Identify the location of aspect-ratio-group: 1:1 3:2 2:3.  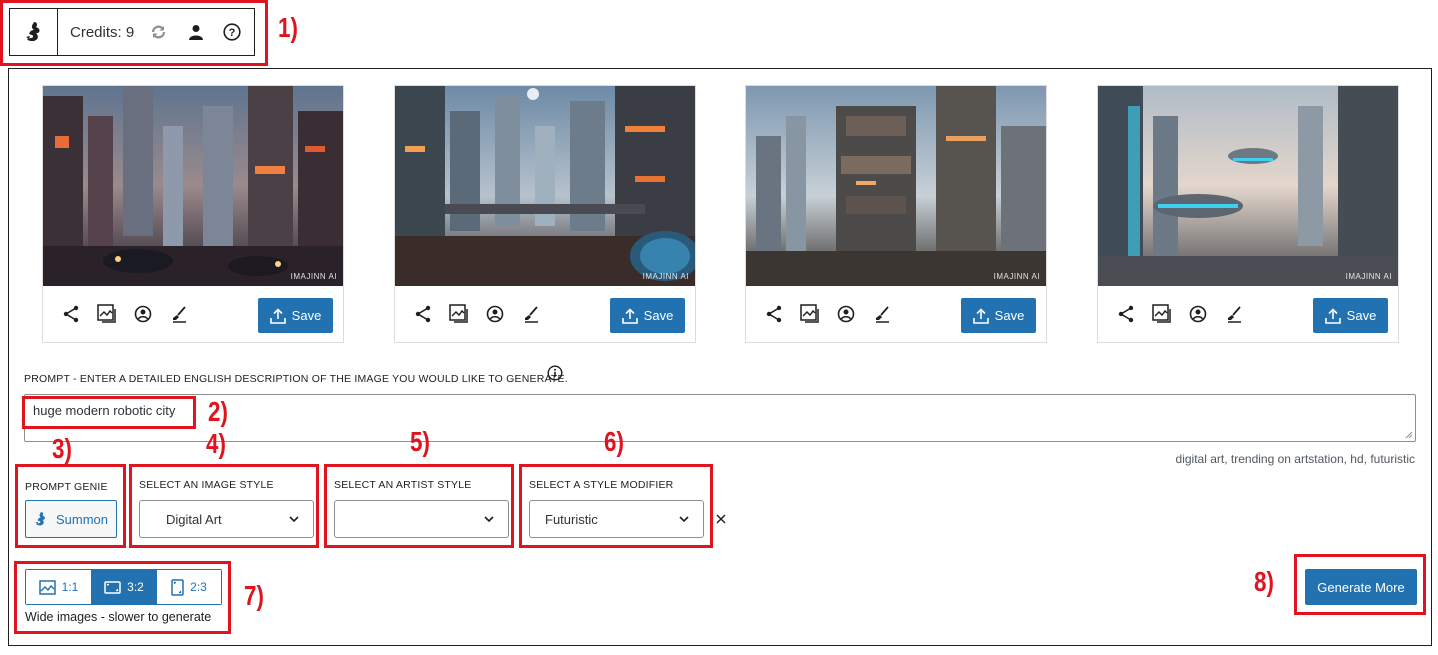
(123, 587).